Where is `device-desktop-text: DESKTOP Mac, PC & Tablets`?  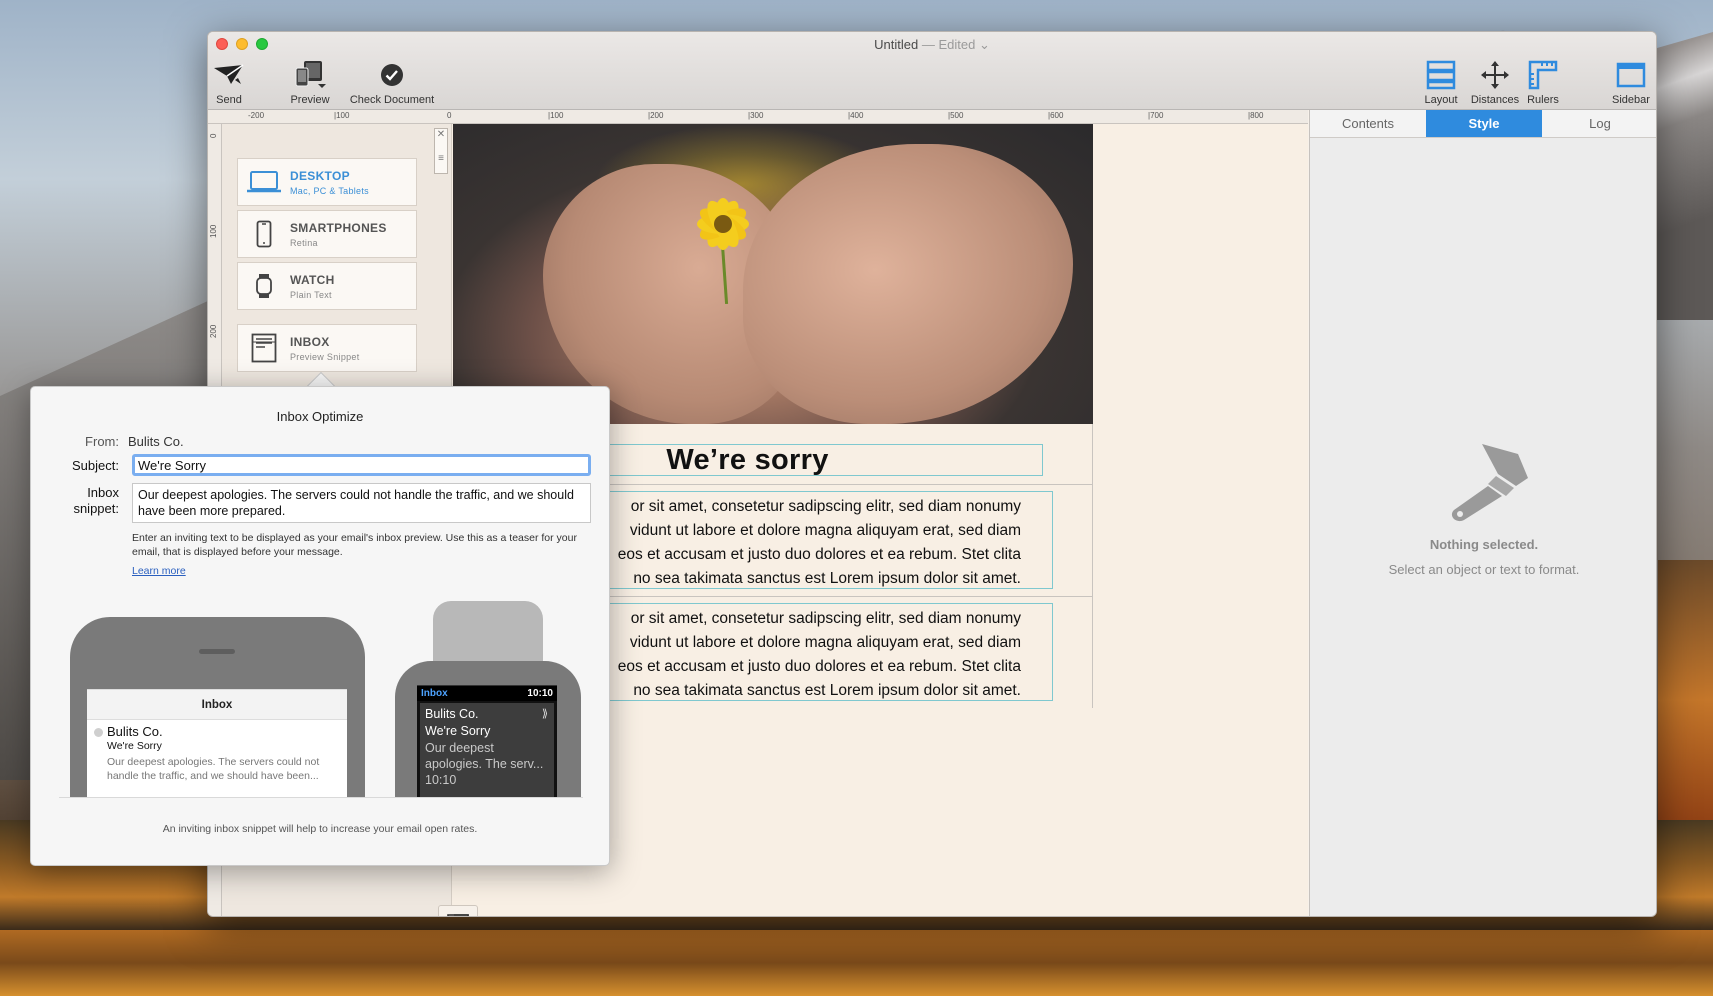
device-desktop-text: DESKTOP Mac, PC & Tablets is located at coordinates (329, 182).